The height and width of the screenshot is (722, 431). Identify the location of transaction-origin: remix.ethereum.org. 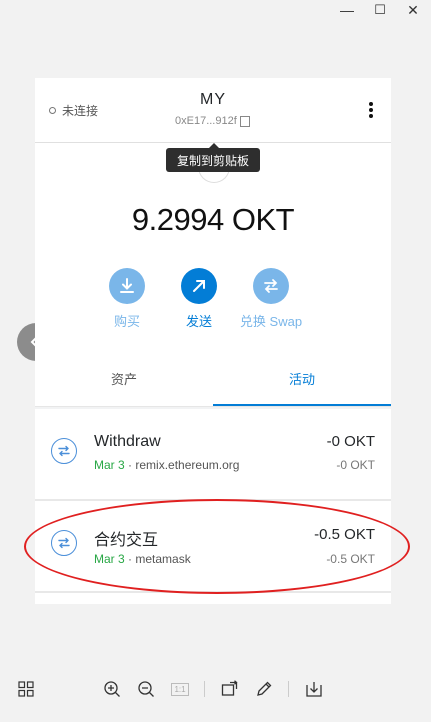
(187, 465).